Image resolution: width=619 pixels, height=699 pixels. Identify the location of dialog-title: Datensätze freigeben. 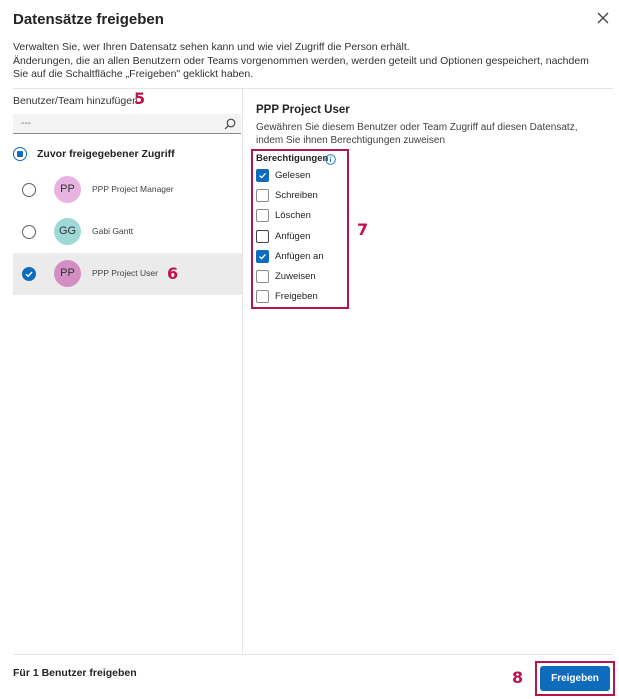
(88, 19).